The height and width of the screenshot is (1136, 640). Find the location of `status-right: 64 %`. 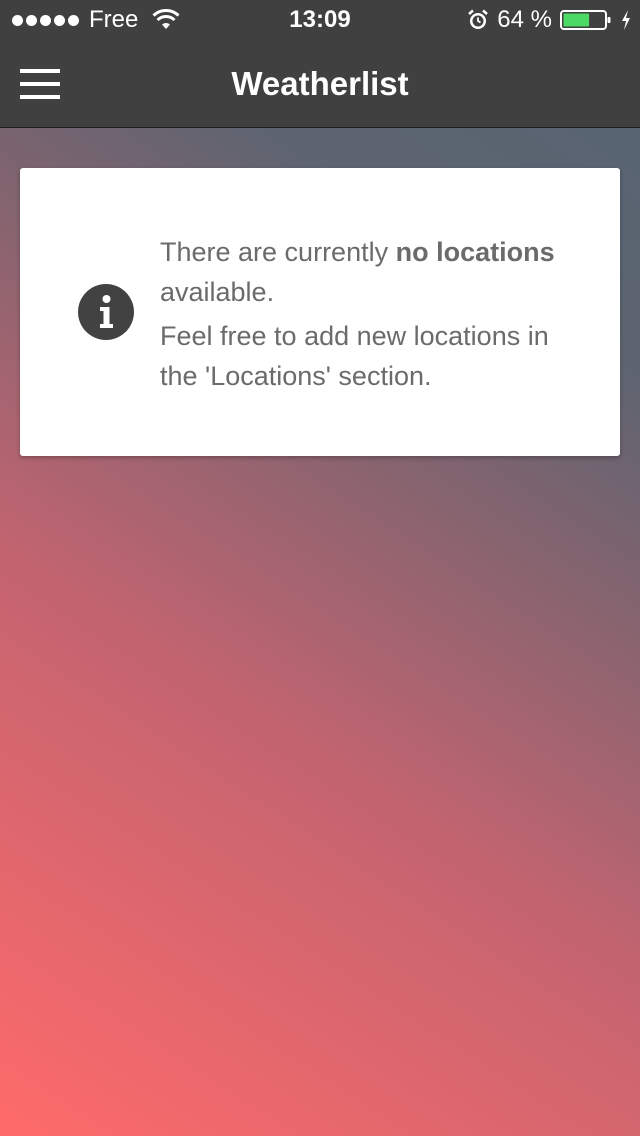

status-right: 64 % is located at coordinates (549, 20).